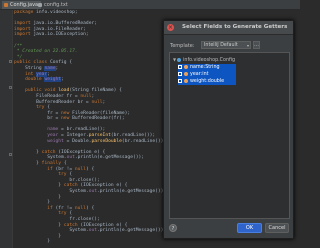 This screenshot has width=320, height=248. Describe the element at coordinates (73, 136) in the screenshot. I see `code-token: = Integer.` at that location.